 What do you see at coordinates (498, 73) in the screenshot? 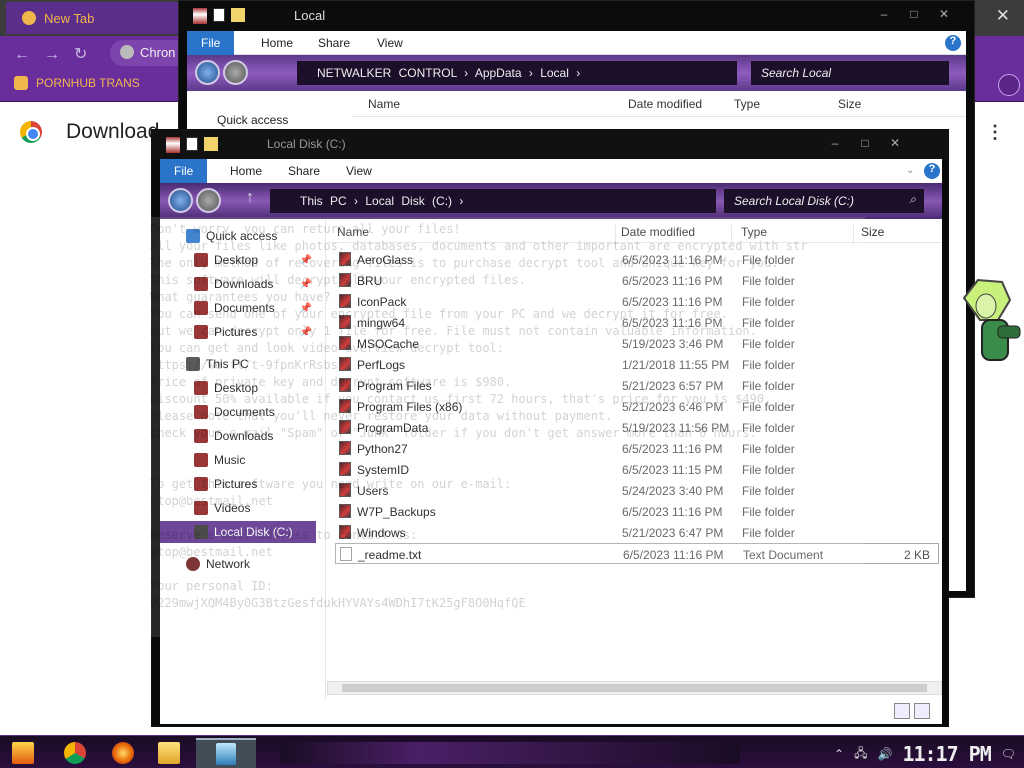
I see `breadcrumb-segment: AppData` at bounding box center [498, 73].